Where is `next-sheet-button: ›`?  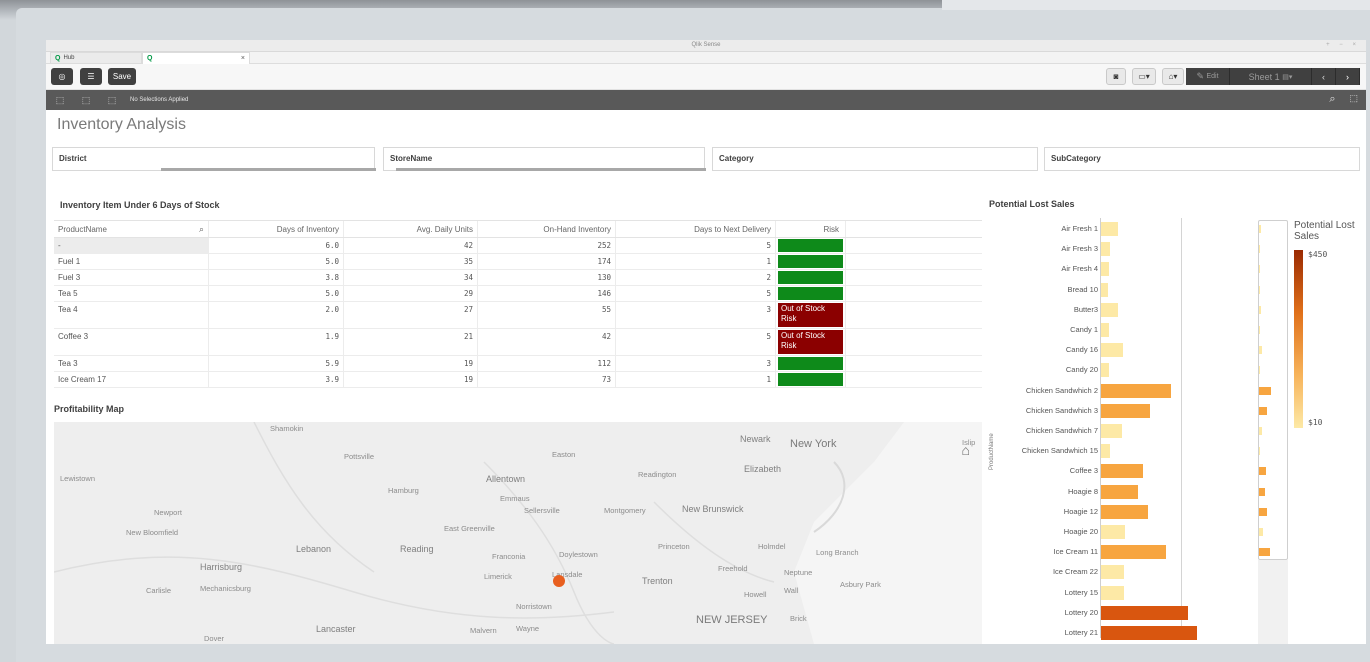 next-sheet-button: › is located at coordinates (1348, 76).